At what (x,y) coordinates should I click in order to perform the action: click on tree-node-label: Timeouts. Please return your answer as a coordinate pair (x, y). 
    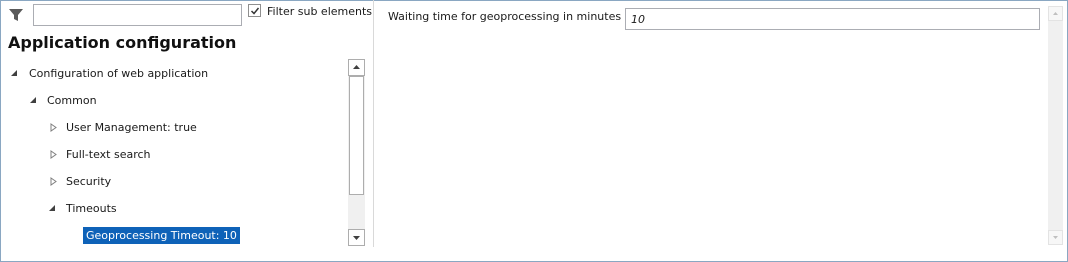
    Looking at the image, I should click on (91, 208).